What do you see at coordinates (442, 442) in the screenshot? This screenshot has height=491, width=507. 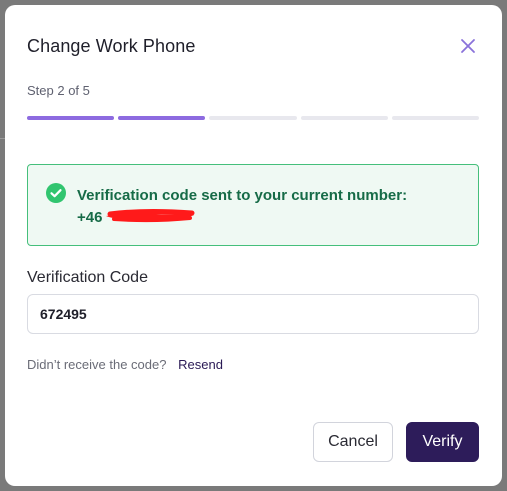 I see `verify-button: Verify` at bounding box center [442, 442].